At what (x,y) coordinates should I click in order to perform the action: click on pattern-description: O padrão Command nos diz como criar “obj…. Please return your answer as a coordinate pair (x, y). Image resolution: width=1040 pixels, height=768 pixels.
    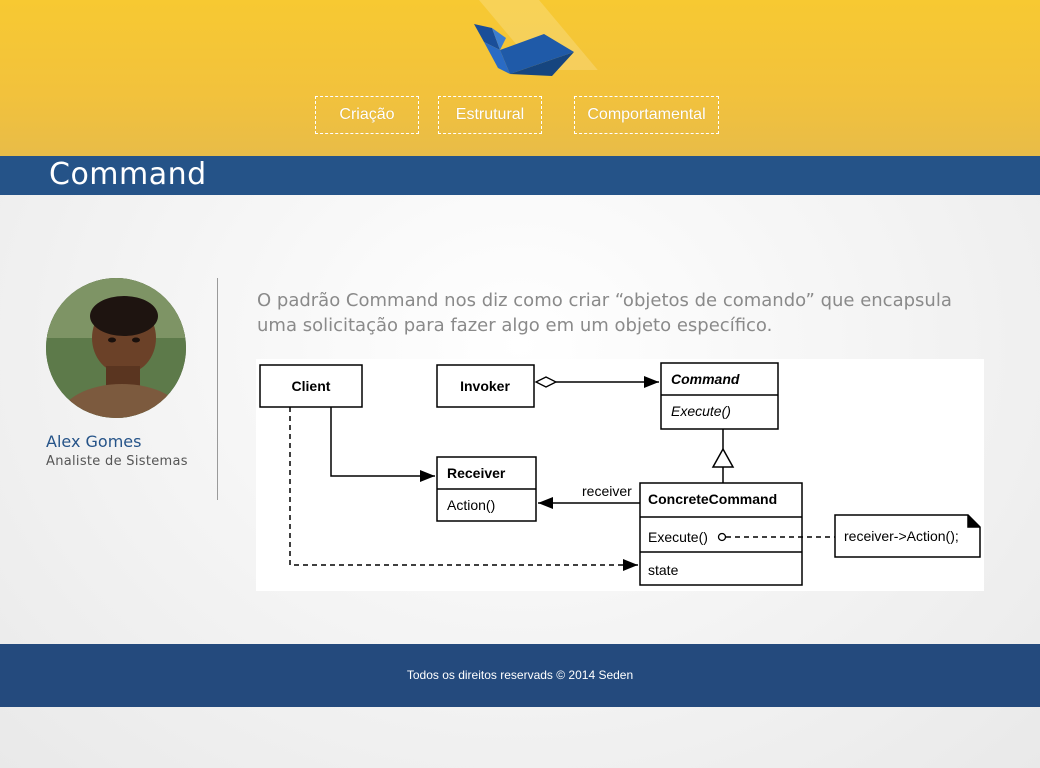
    Looking at the image, I should click on (604, 313).